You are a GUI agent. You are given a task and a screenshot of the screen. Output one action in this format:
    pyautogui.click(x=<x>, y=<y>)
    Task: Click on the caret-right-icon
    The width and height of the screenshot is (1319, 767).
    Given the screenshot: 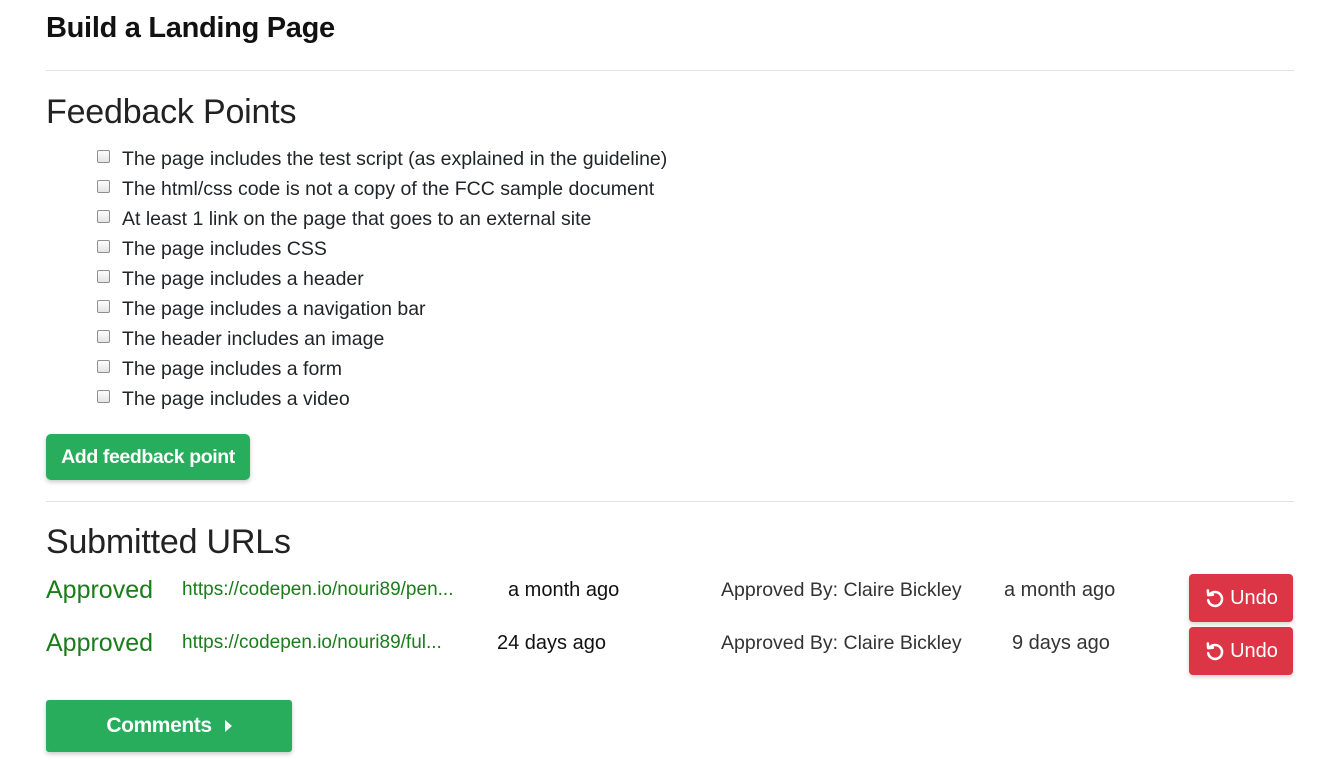 What is the action you would take?
    pyautogui.click(x=228, y=726)
    